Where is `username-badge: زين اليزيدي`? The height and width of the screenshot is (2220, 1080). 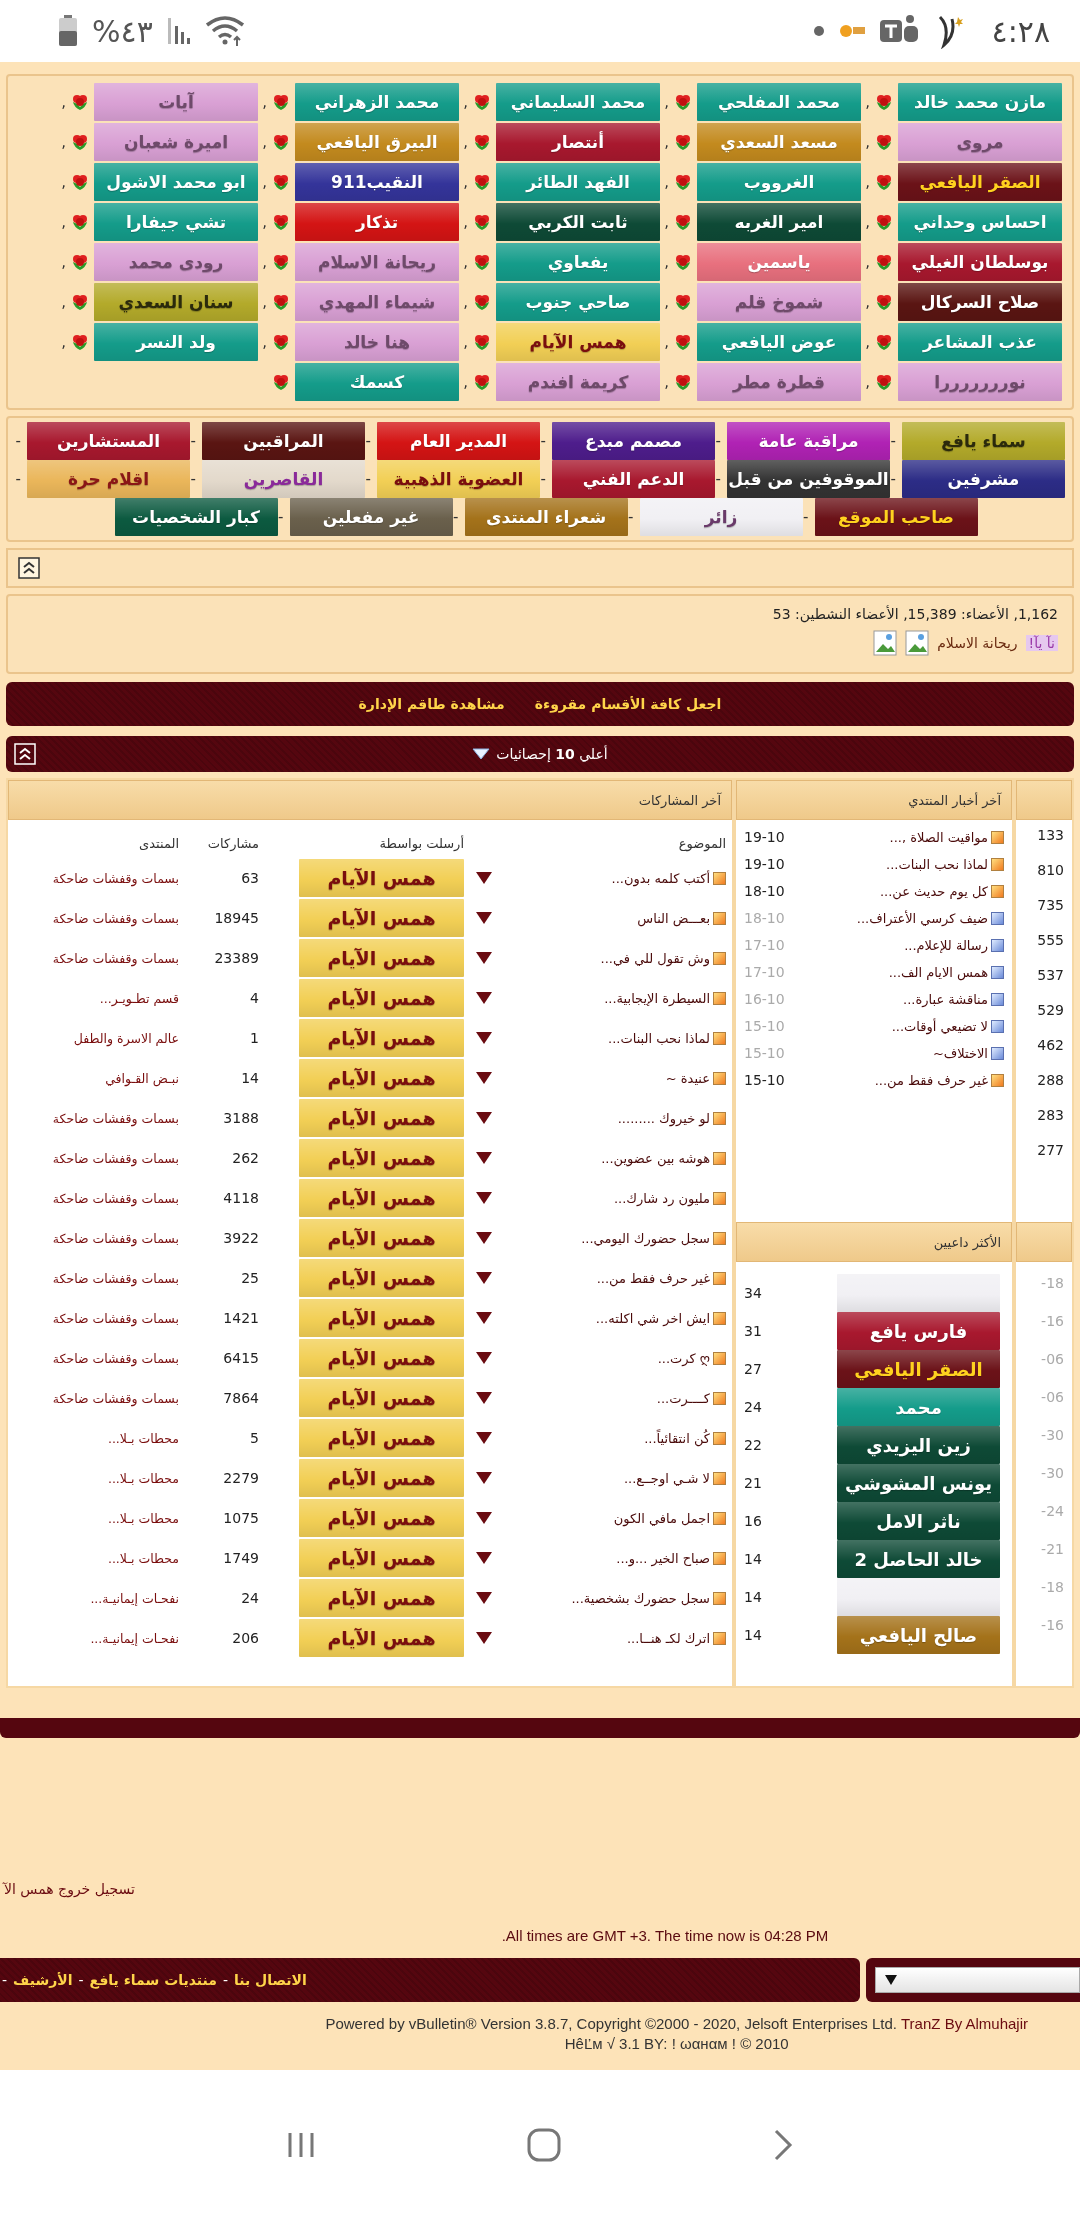
username-badge: زين اليزيدي is located at coordinates (918, 1445).